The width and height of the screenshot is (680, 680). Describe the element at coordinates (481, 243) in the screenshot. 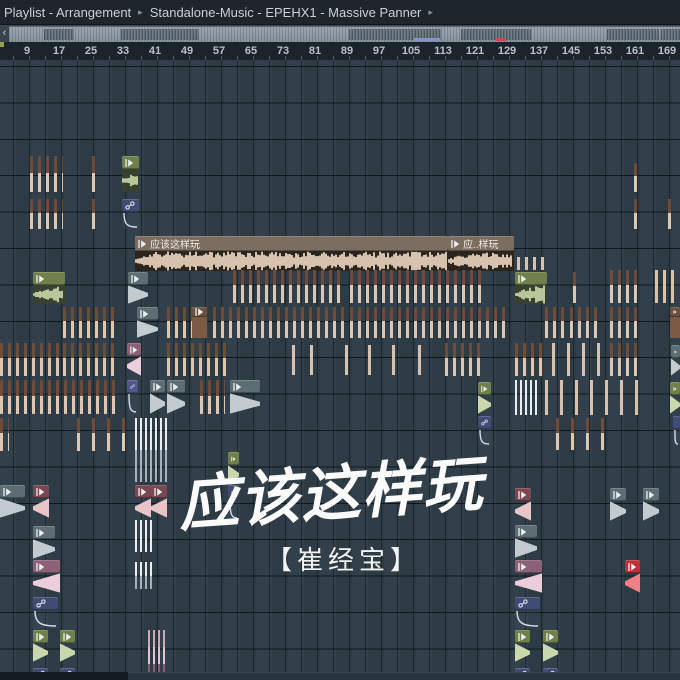

I see `clip-header: 应..样玩` at that location.